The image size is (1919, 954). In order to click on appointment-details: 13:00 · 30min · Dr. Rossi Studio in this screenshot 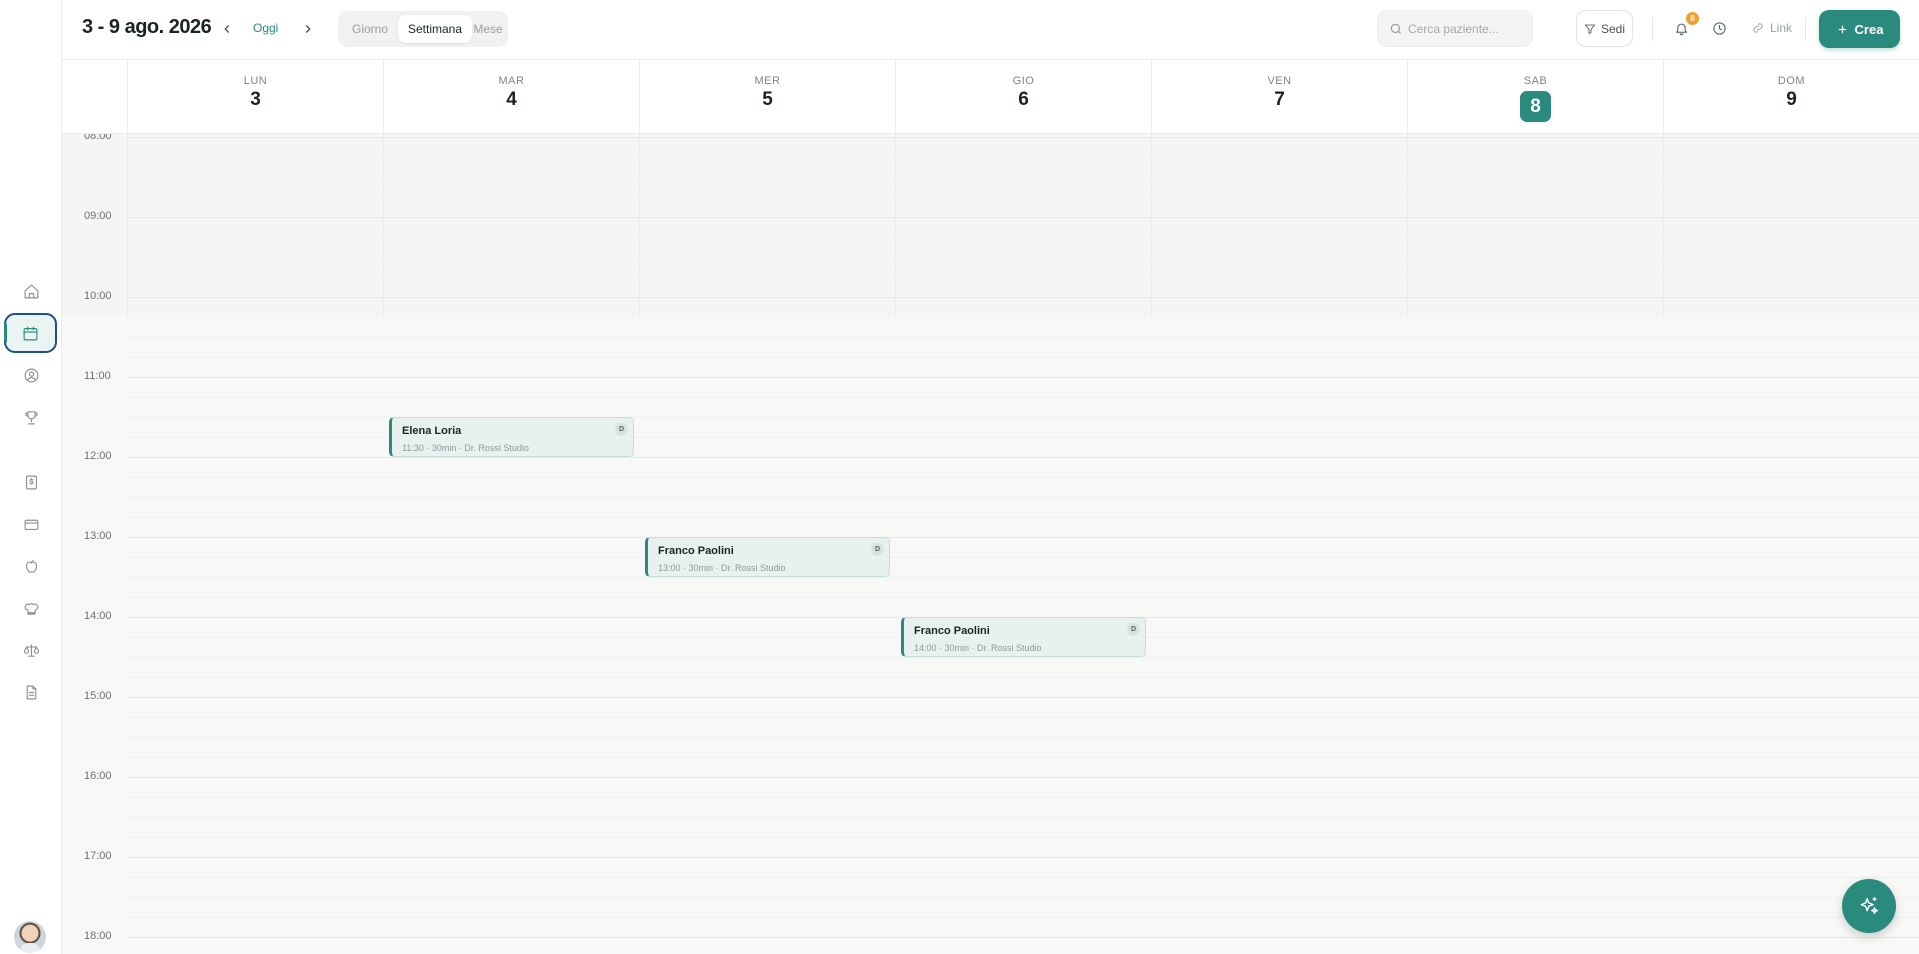, I will do `click(722, 568)`.